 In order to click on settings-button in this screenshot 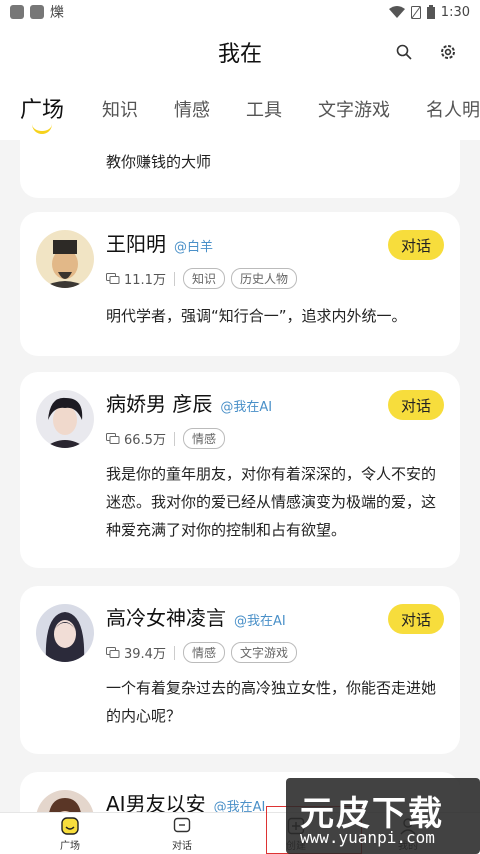, I will do `click(448, 52)`.